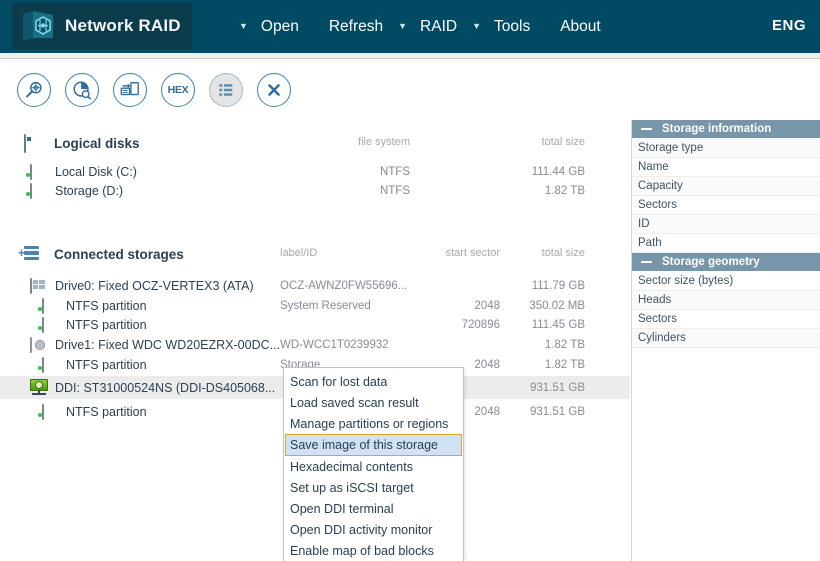  I want to click on context-menu-item-enable-map-of-bad-blocks: Enable map of bad blocks, so click(373, 550).